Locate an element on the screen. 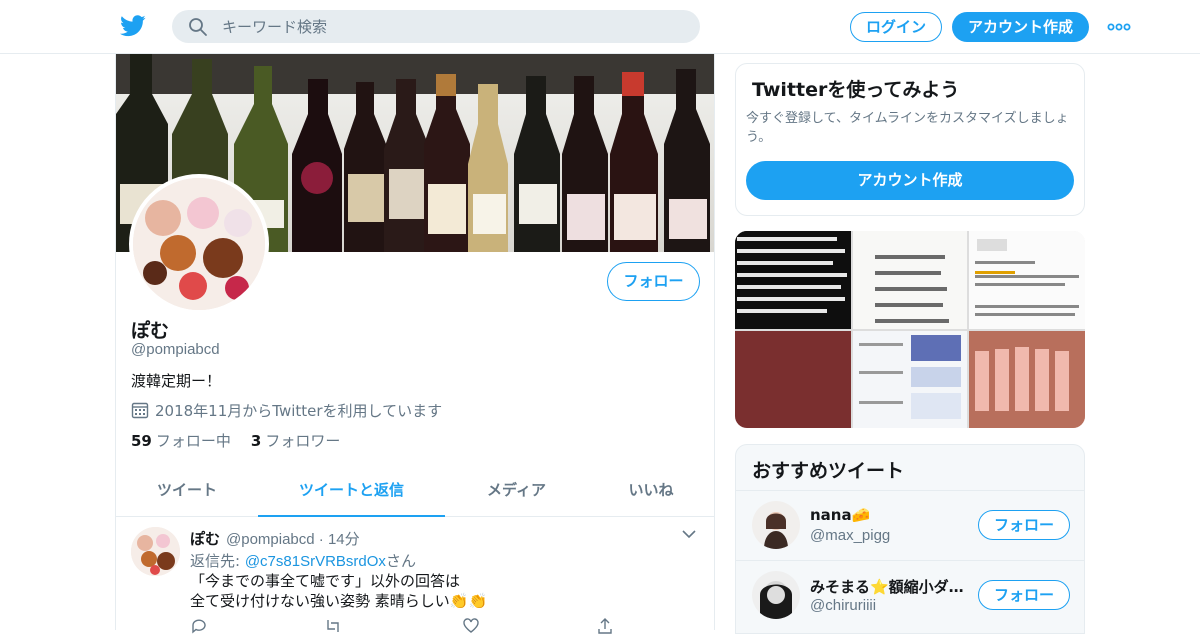 This screenshot has height=640, width=1200. calendar-icon is located at coordinates (140, 410).